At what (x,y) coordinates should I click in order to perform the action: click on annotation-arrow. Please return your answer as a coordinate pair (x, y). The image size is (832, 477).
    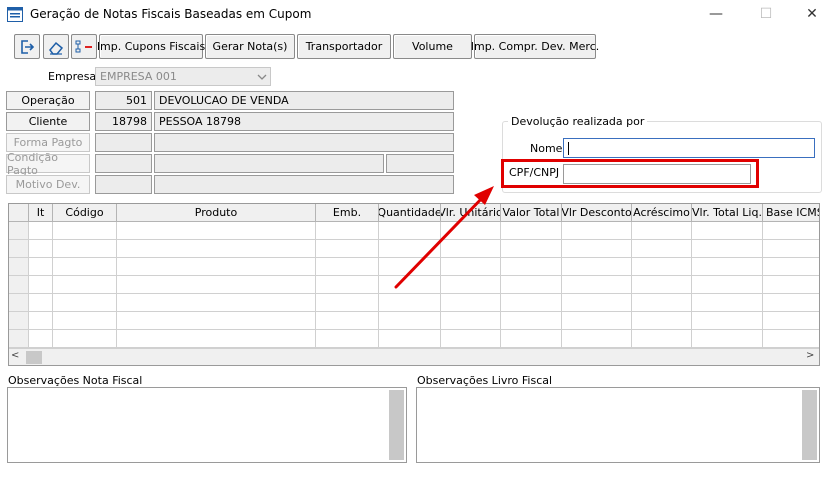
    Looking at the image, I should click on (444, 237).